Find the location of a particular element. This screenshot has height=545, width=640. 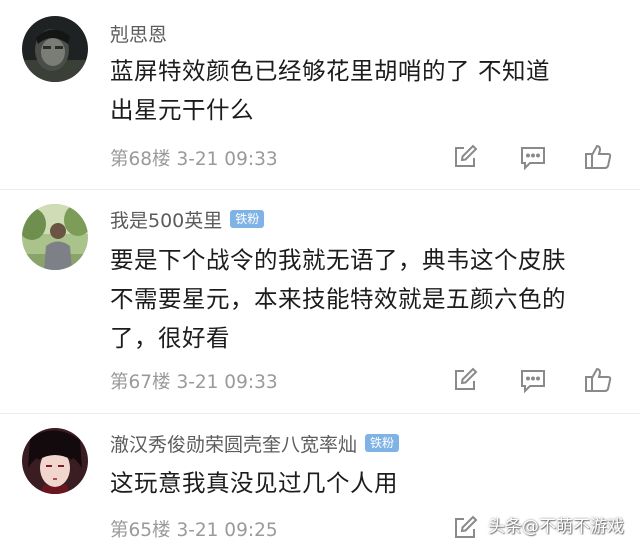

comment-meta: 第68楼 3-21 09:33 is located at coordinates (194, 158).